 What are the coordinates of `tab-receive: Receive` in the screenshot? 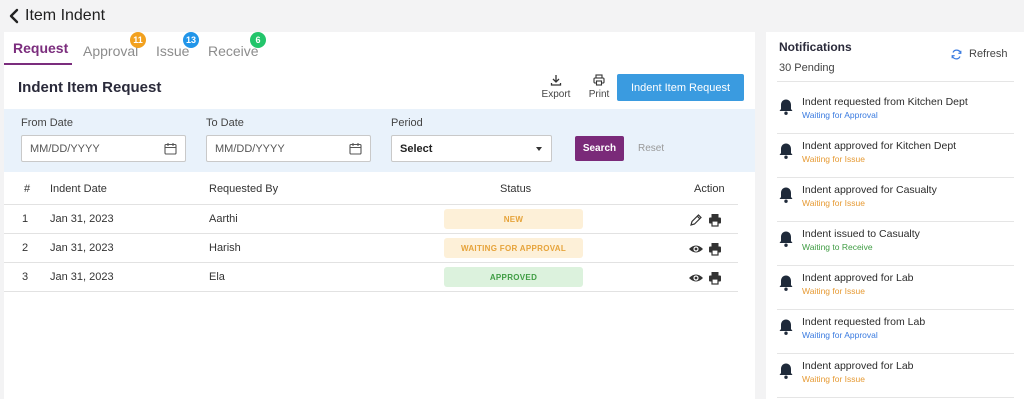 It's located at (233, 51).